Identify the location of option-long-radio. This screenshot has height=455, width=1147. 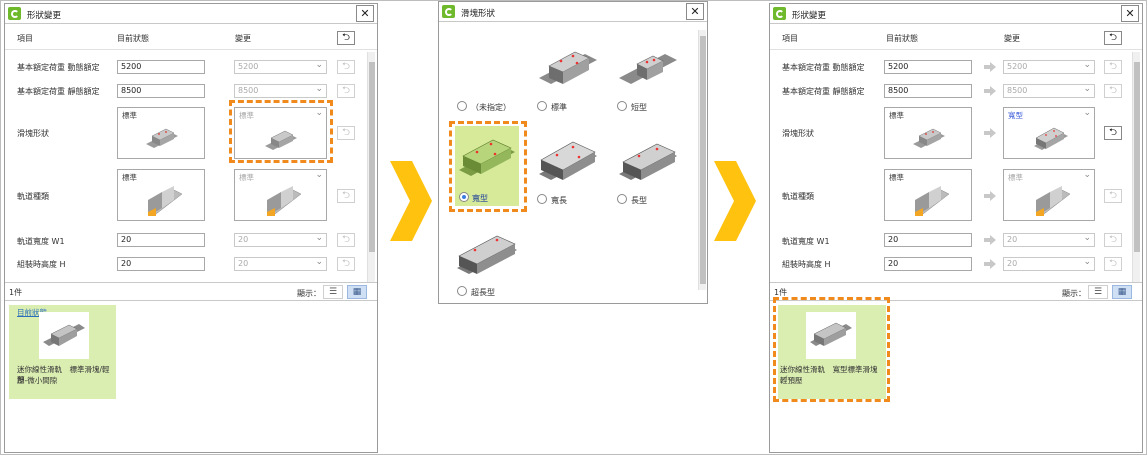
(622, 199).